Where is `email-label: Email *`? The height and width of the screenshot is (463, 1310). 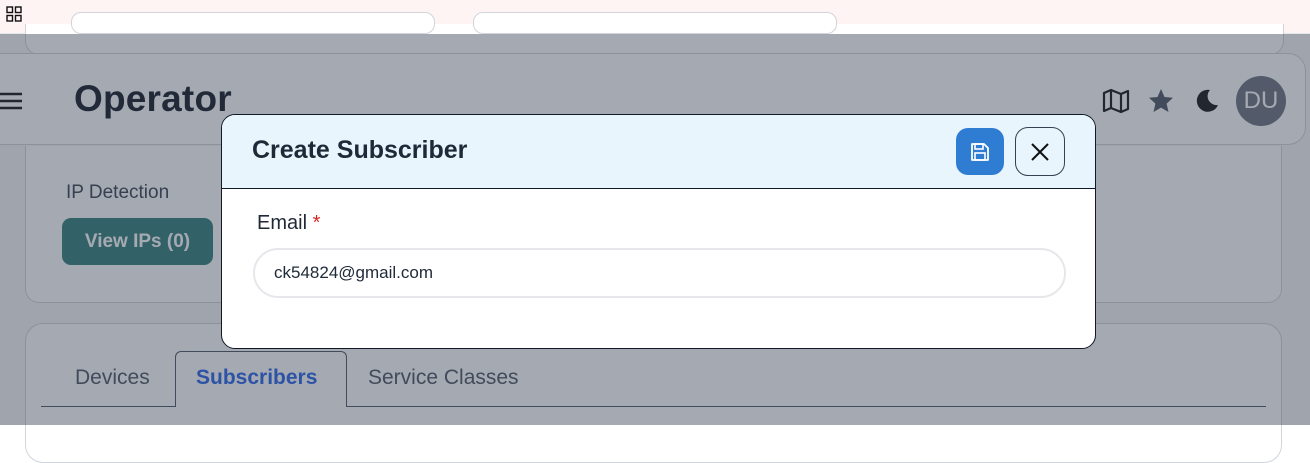 email-label: Email * is located at coordinates (288, 223).